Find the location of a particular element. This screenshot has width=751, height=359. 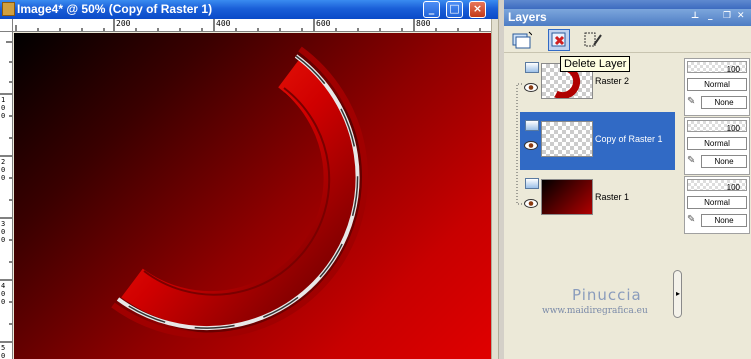

expand-arrow-icon: ▸ is located at coordinates (678, 293).